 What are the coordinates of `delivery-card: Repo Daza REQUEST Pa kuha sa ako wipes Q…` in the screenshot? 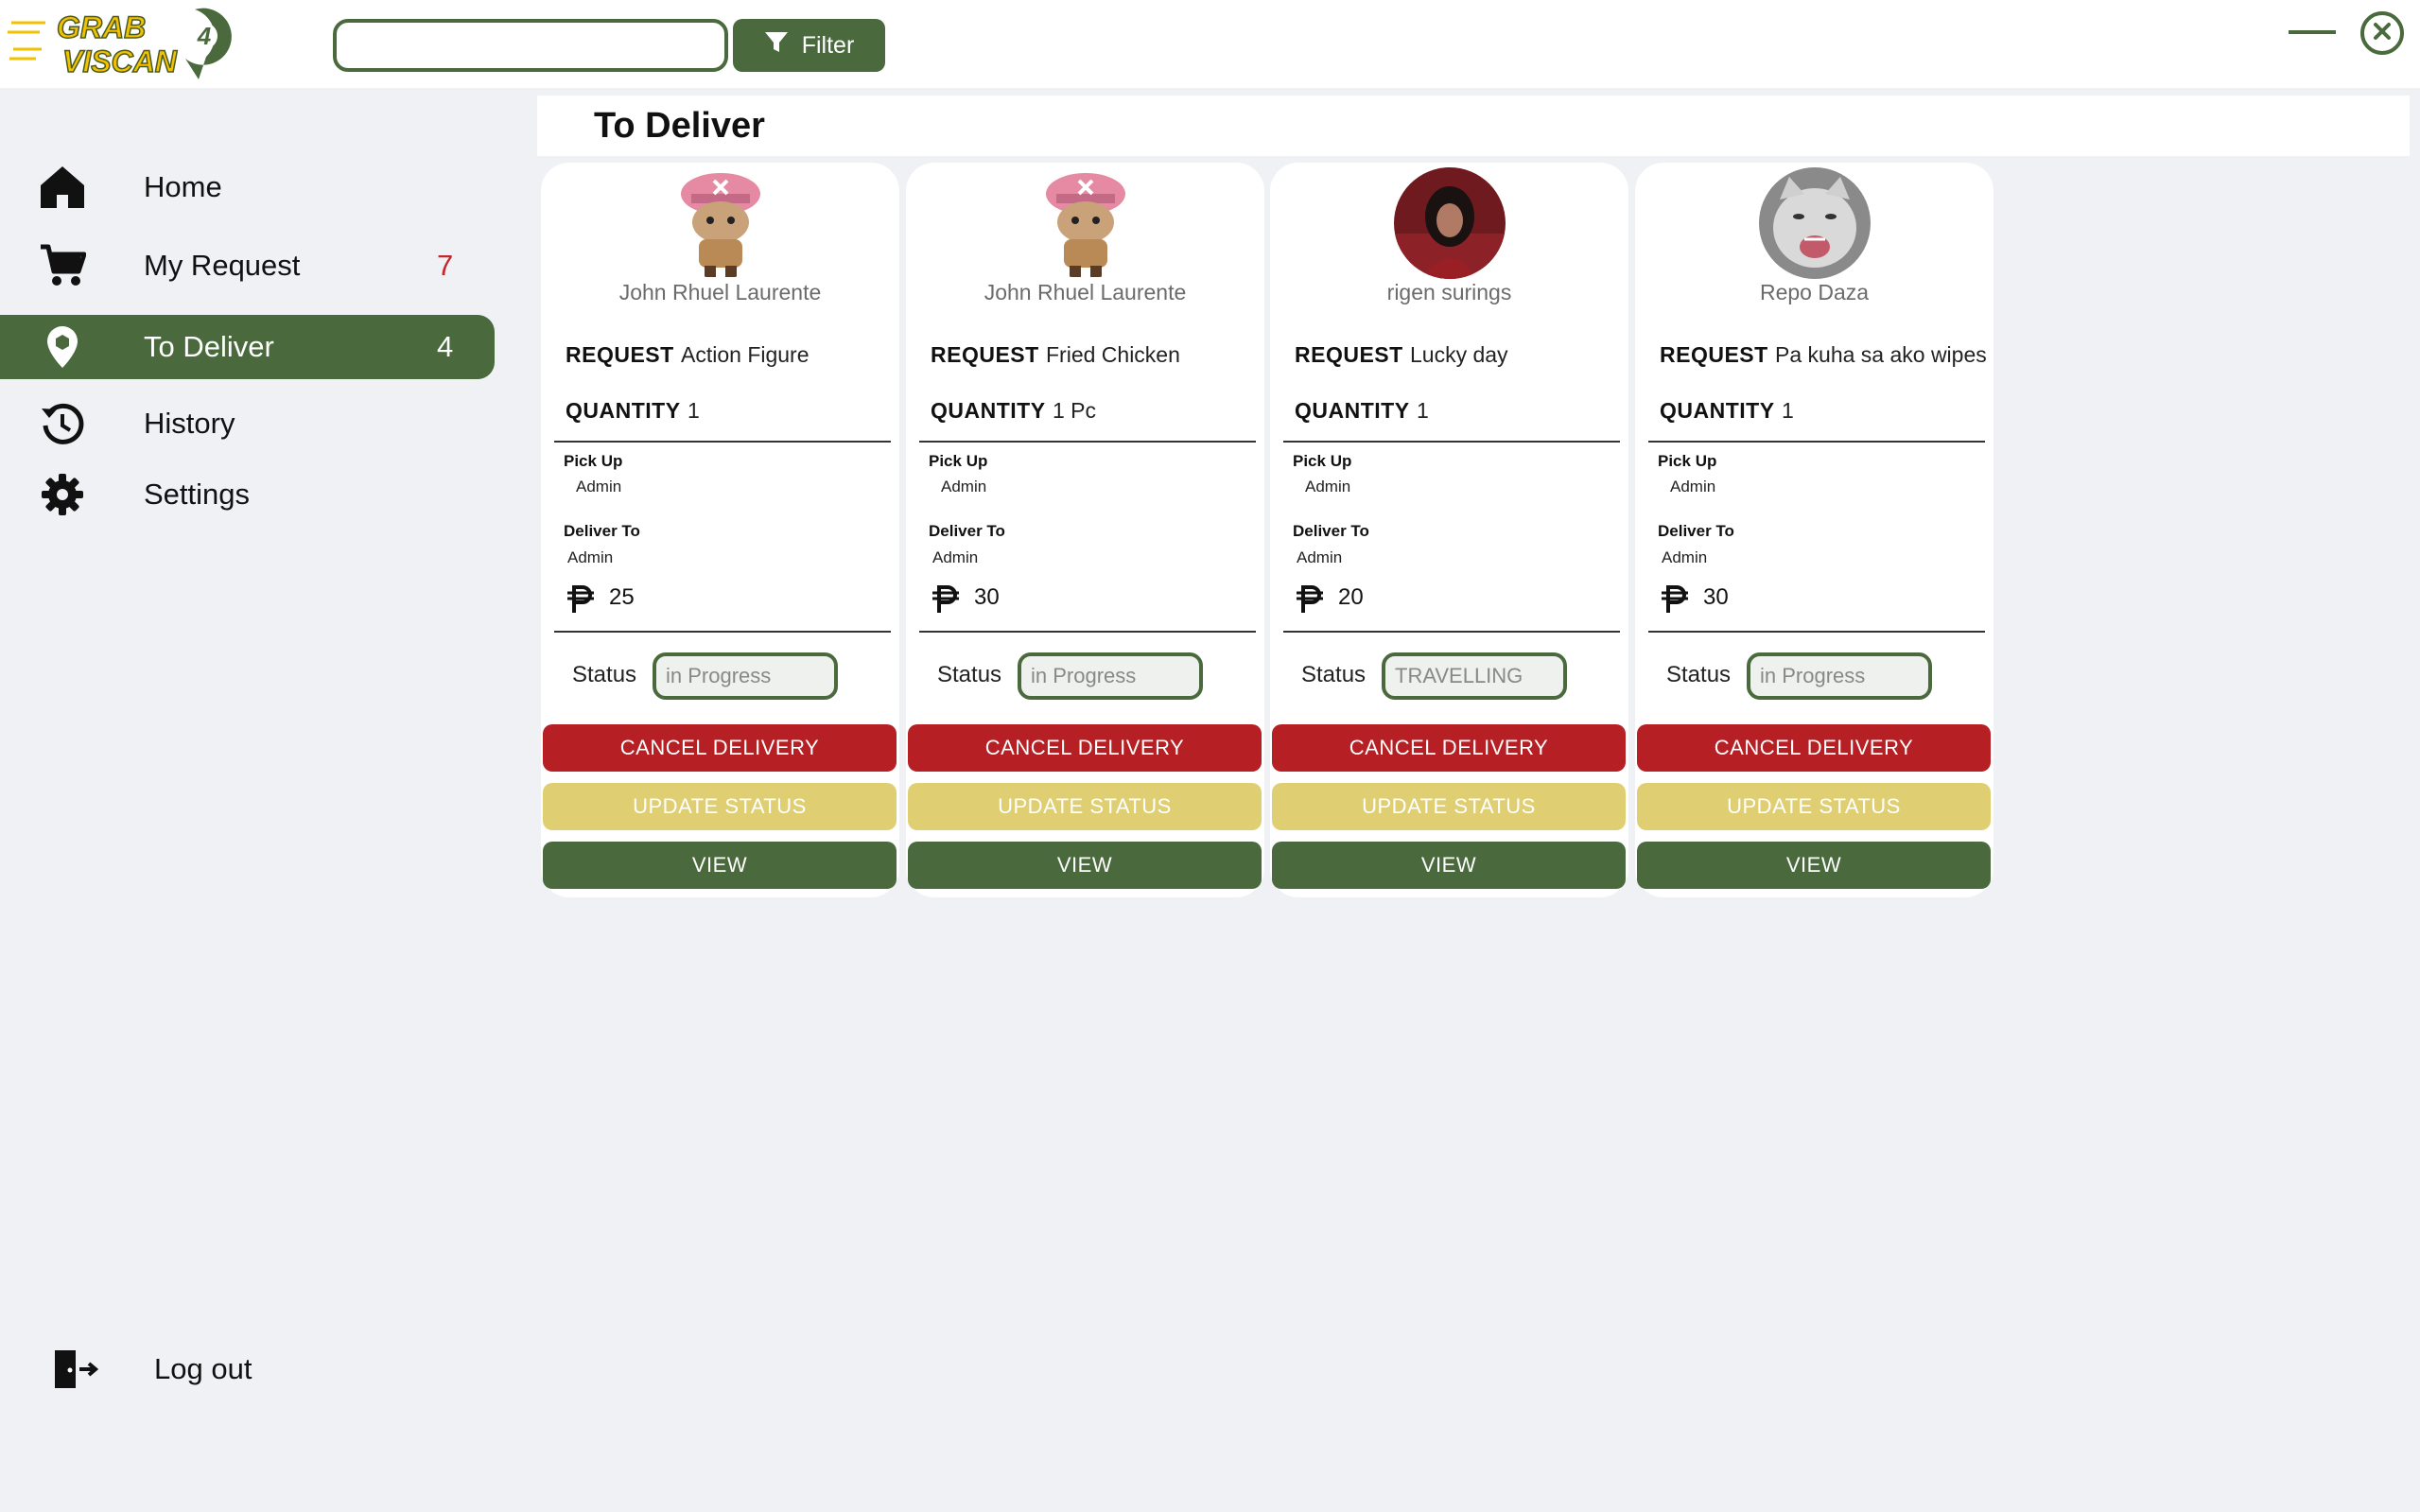 It's located at (1814, 530).